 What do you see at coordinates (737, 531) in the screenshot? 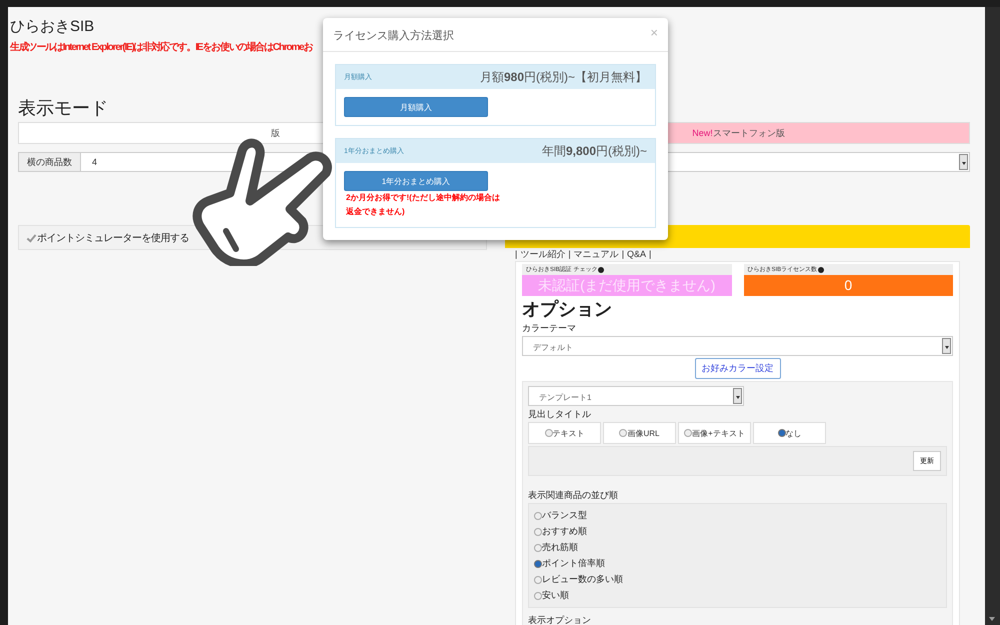
I see `radio-option: おすすめ順` at bounding box center [737, 531].